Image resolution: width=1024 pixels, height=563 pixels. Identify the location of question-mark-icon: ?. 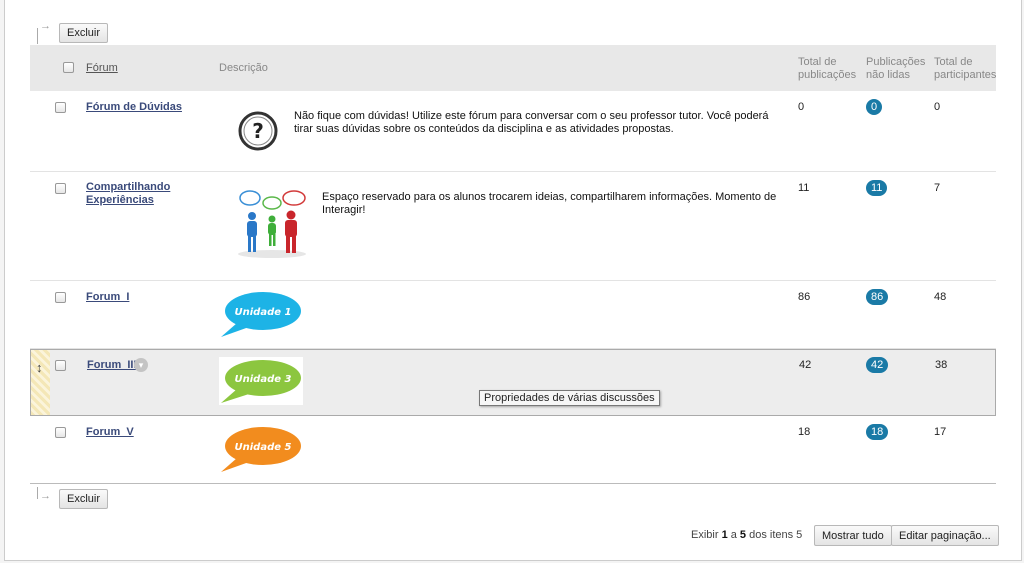
(258, 131).